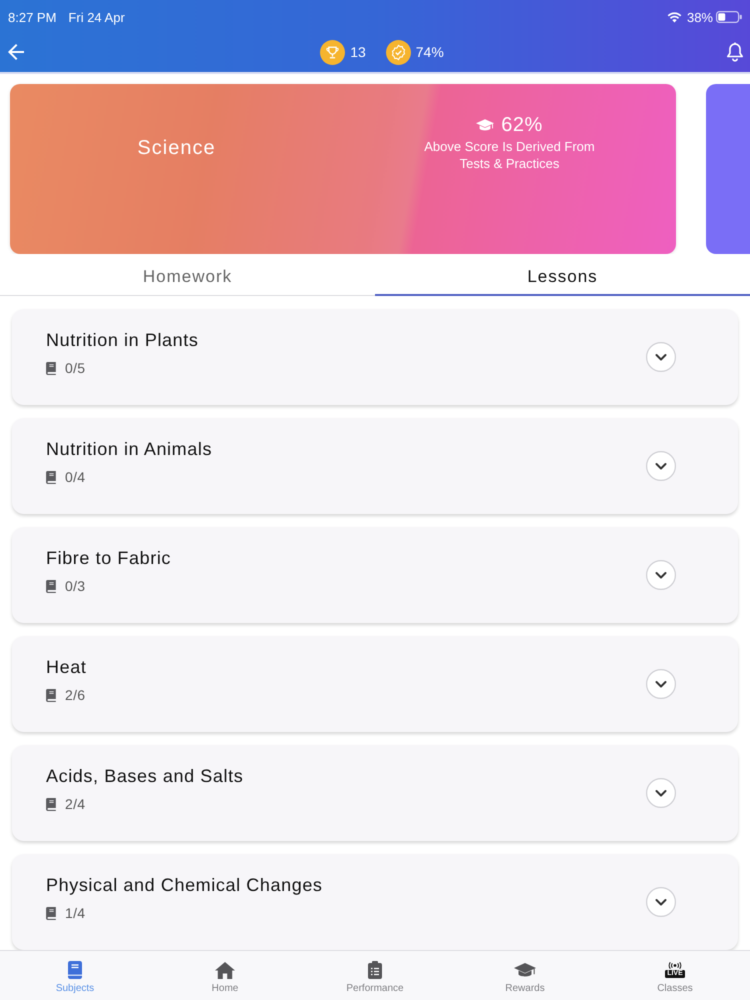  I want to click on trophy-count: 13, so click(358, 52).